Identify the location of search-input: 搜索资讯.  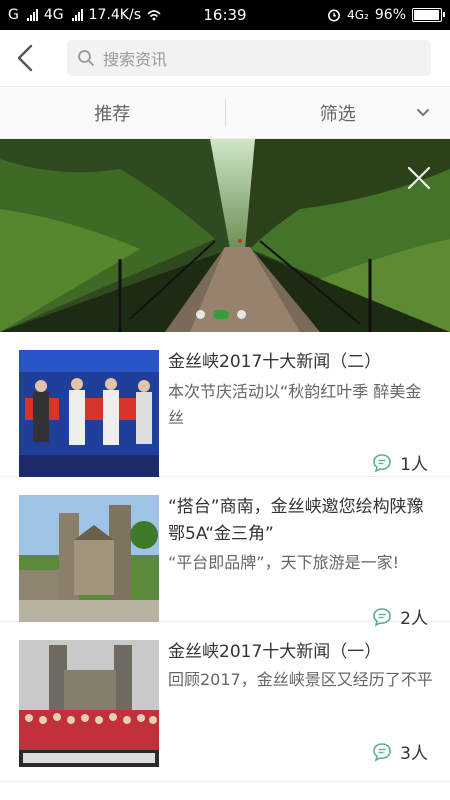
(249, 58).